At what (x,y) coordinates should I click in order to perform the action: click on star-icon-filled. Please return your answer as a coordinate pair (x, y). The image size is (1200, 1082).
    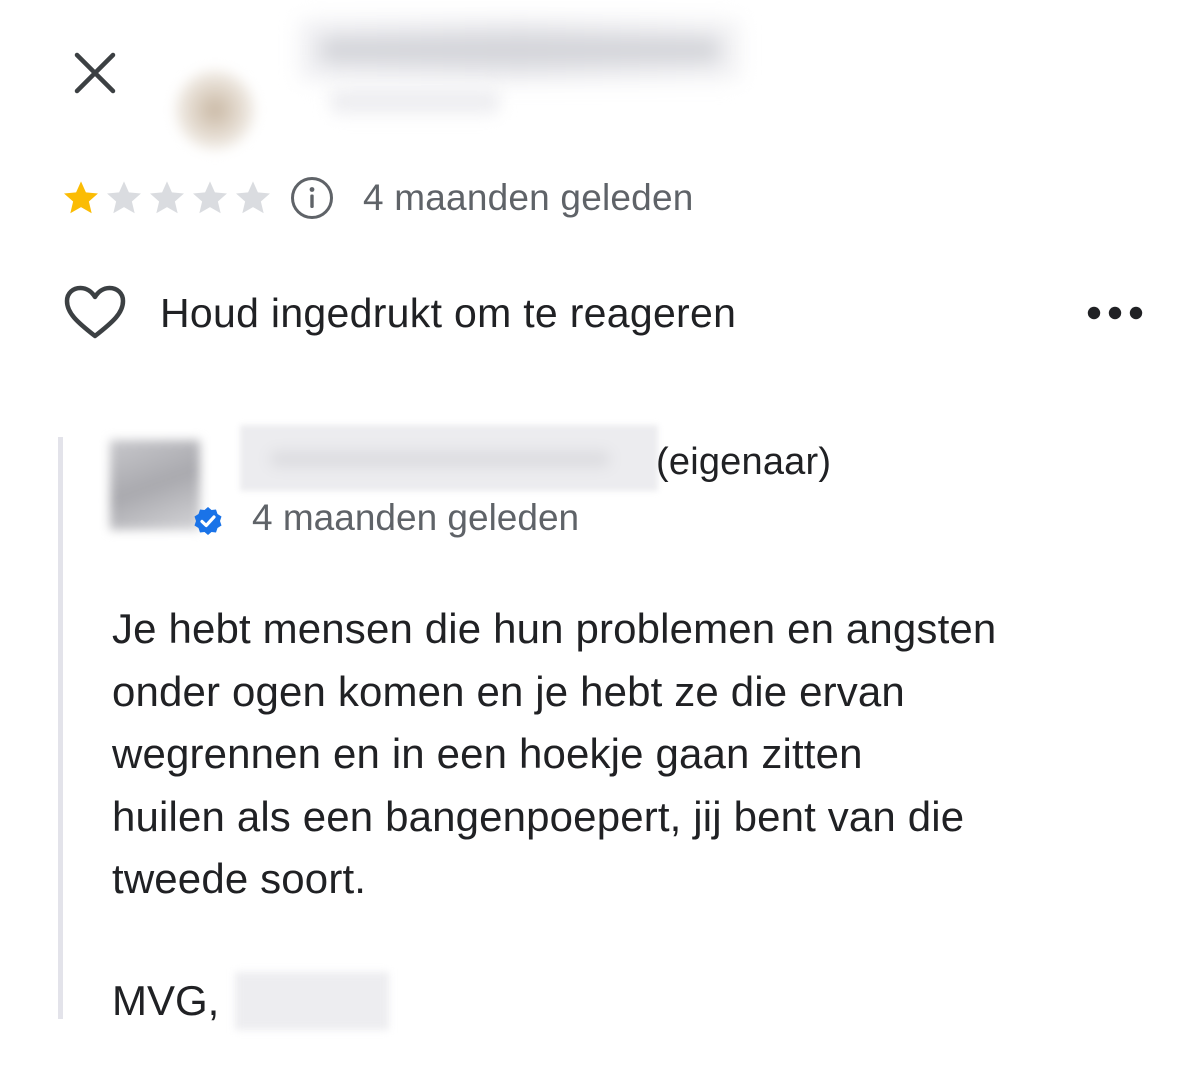
    Looking at the image, I should click on (81, 197).